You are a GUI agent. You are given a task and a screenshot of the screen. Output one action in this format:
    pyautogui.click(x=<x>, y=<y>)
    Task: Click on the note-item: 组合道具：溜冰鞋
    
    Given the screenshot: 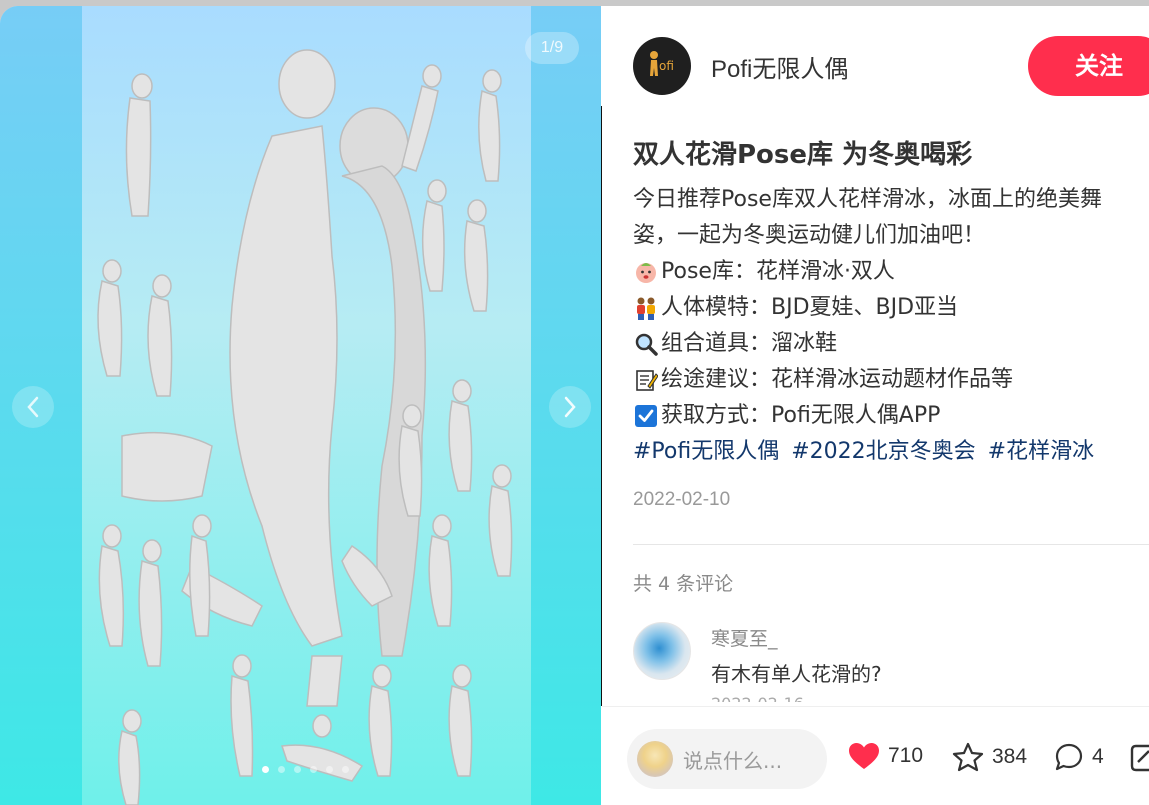 What is the action you would take?
    pyautogui.click(x=890, y=344)
    